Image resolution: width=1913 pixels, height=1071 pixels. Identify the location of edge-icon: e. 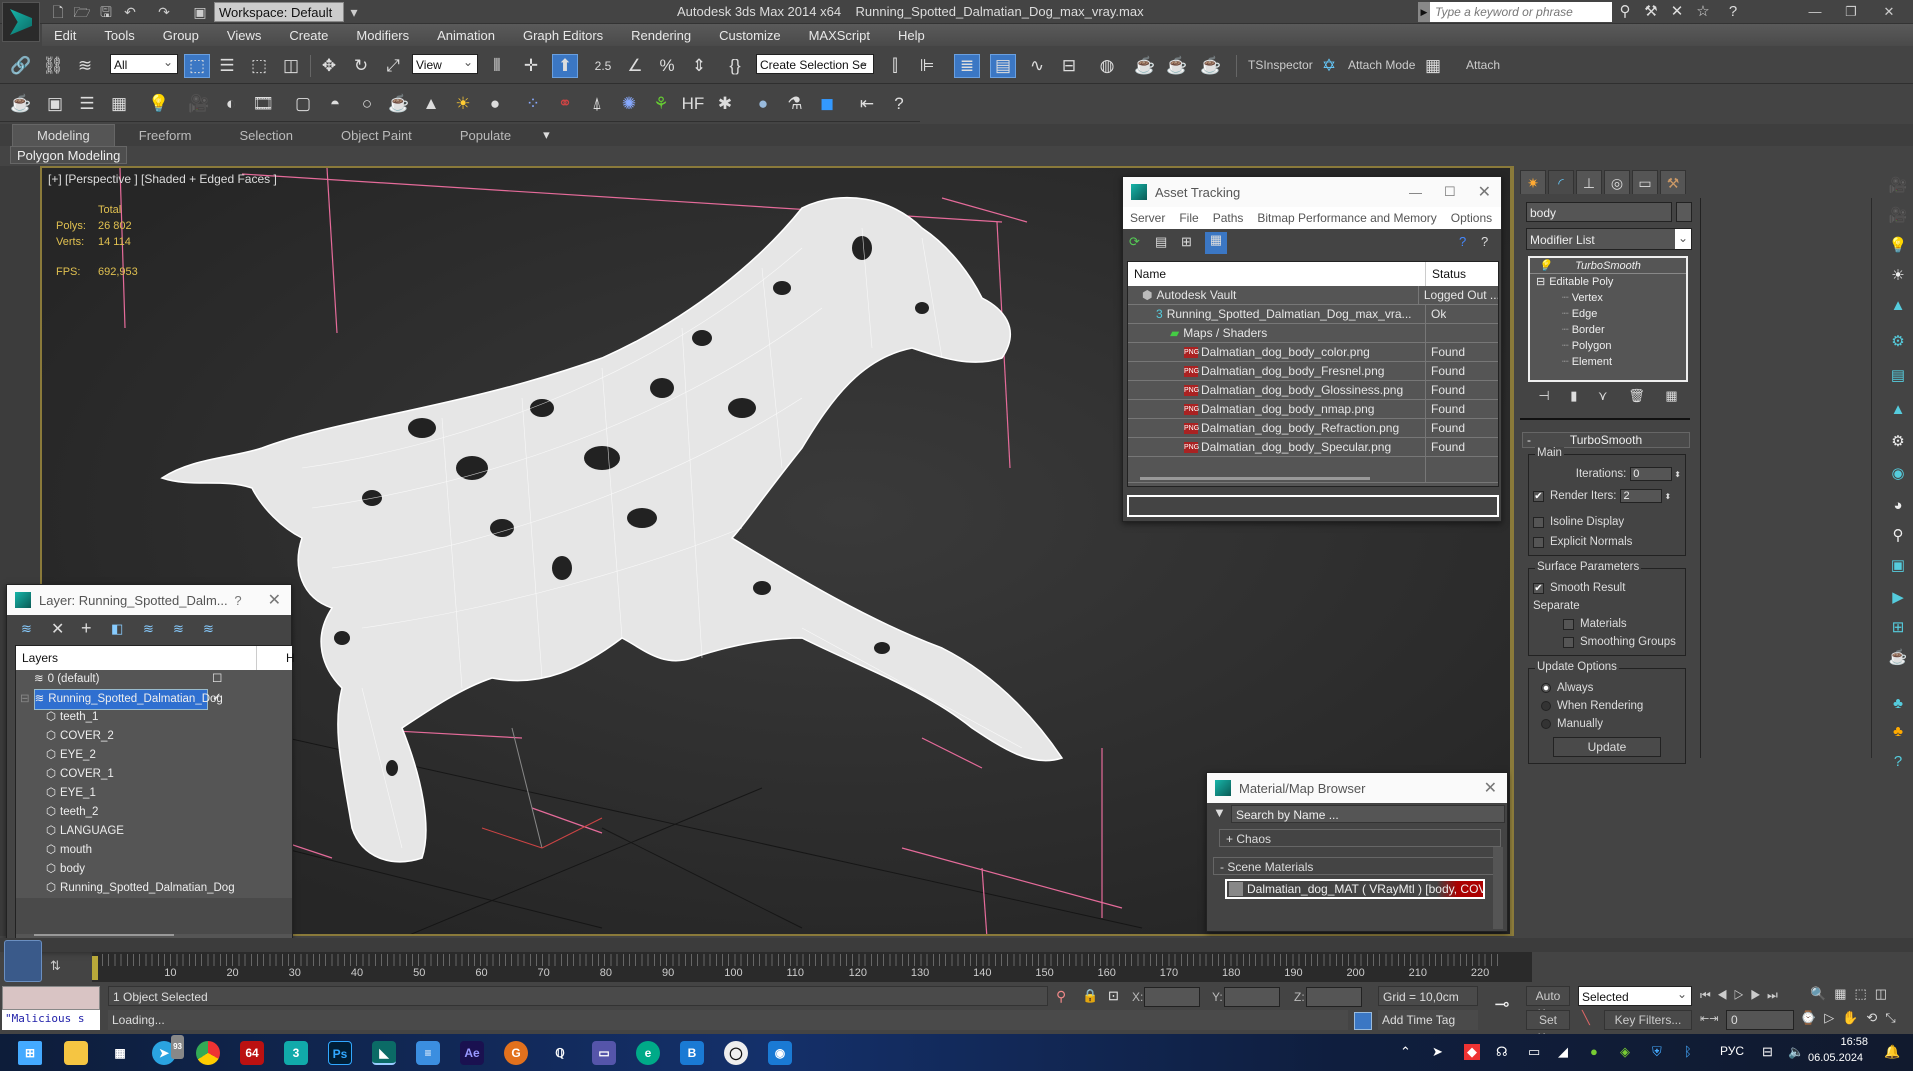
(648, 1053).